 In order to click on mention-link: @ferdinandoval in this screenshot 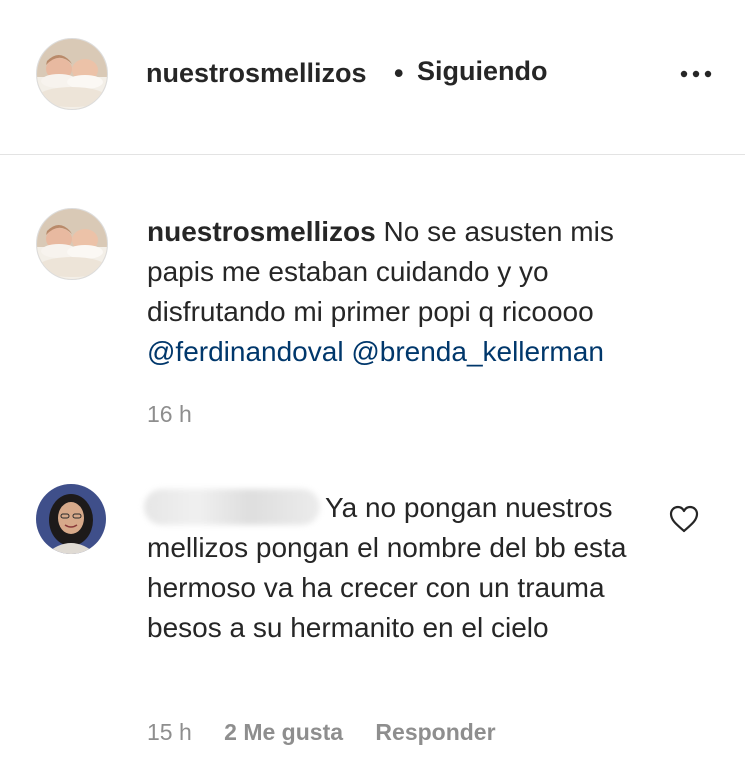, I will do `click(245, 351)`.